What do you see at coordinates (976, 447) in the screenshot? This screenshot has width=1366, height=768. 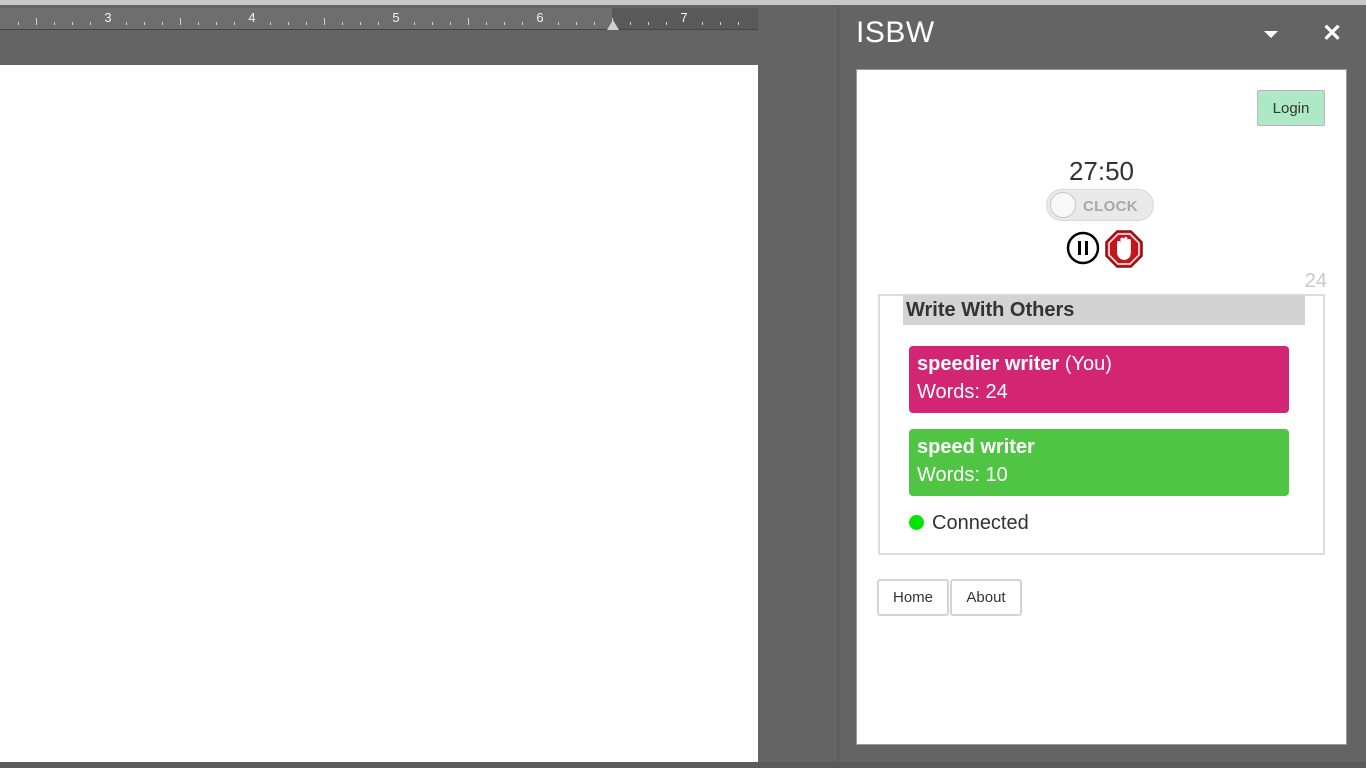 I see `writer-name: speed writer` at bounding box center [976, 447].